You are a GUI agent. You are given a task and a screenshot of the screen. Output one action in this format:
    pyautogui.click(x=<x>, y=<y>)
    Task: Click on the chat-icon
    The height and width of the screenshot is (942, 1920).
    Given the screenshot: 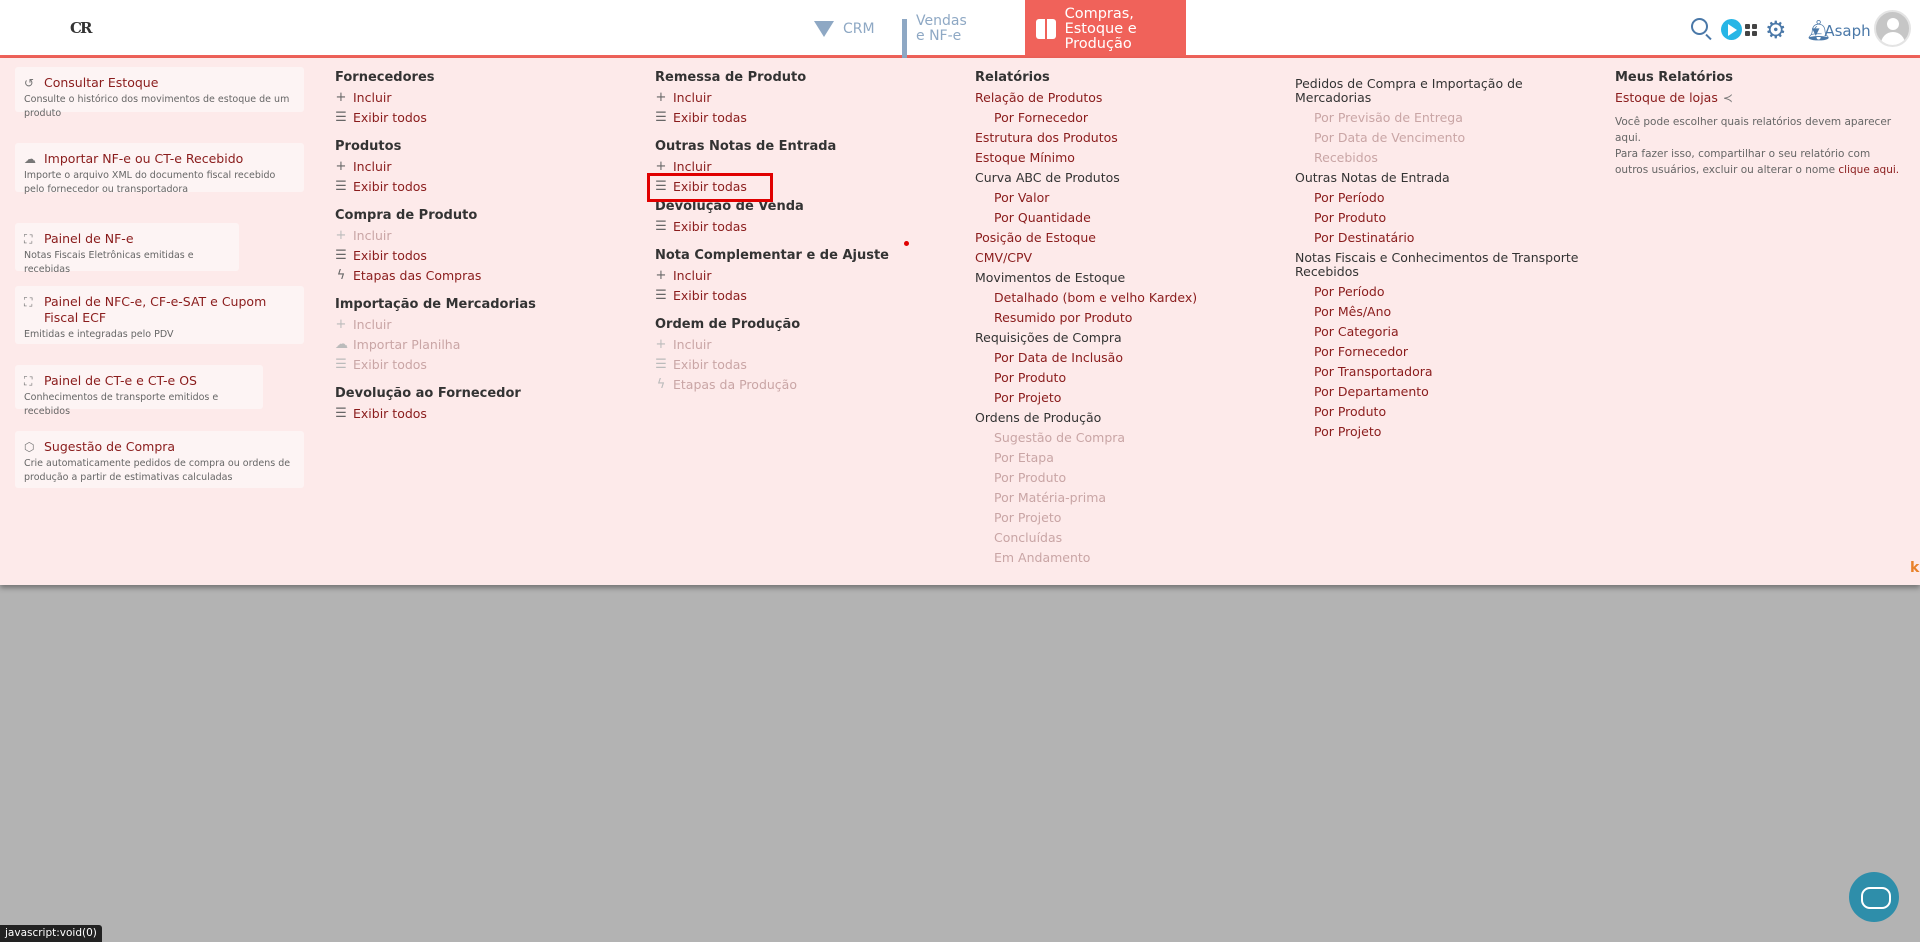 What is the action you would take?
    pyautogui.click(x=1874, y=897)
    